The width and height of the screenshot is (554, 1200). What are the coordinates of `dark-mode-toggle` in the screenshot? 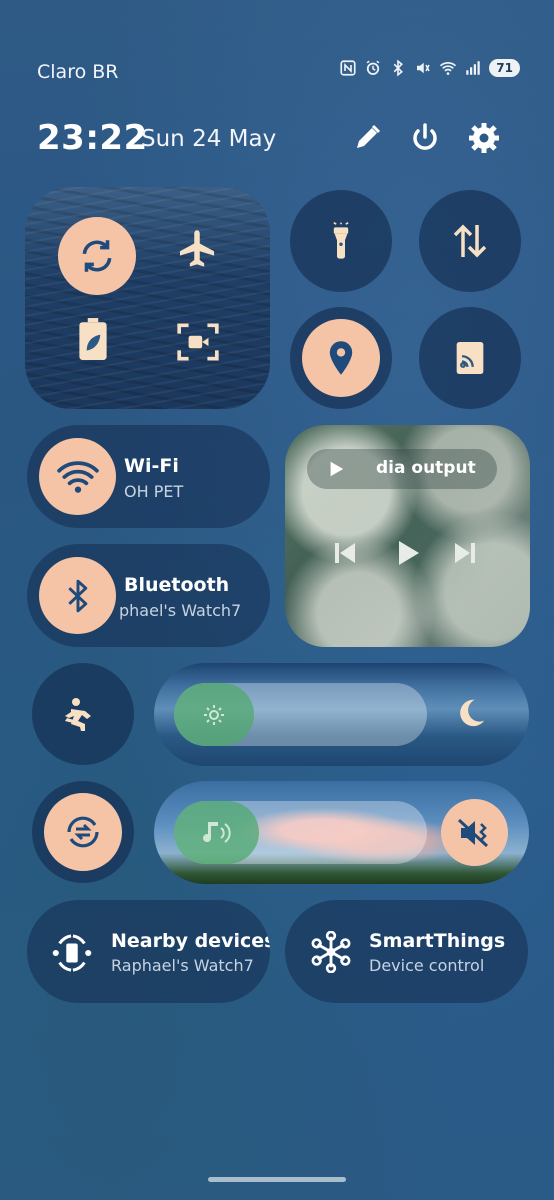 It's located at (472, 714).